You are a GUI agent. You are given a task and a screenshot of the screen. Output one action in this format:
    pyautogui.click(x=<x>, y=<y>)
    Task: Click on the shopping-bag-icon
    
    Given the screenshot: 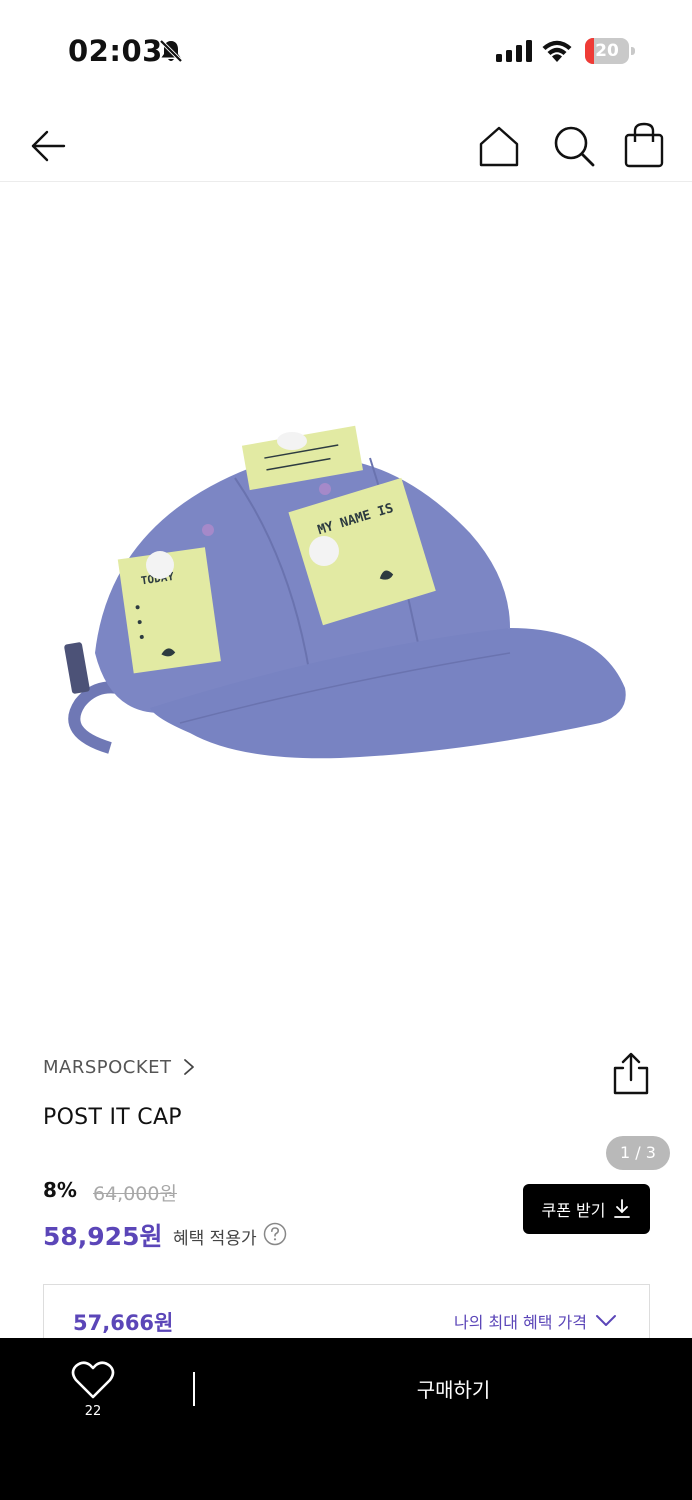 What is the action you would take?
    pyautogui.click(x=644, y=145)
    